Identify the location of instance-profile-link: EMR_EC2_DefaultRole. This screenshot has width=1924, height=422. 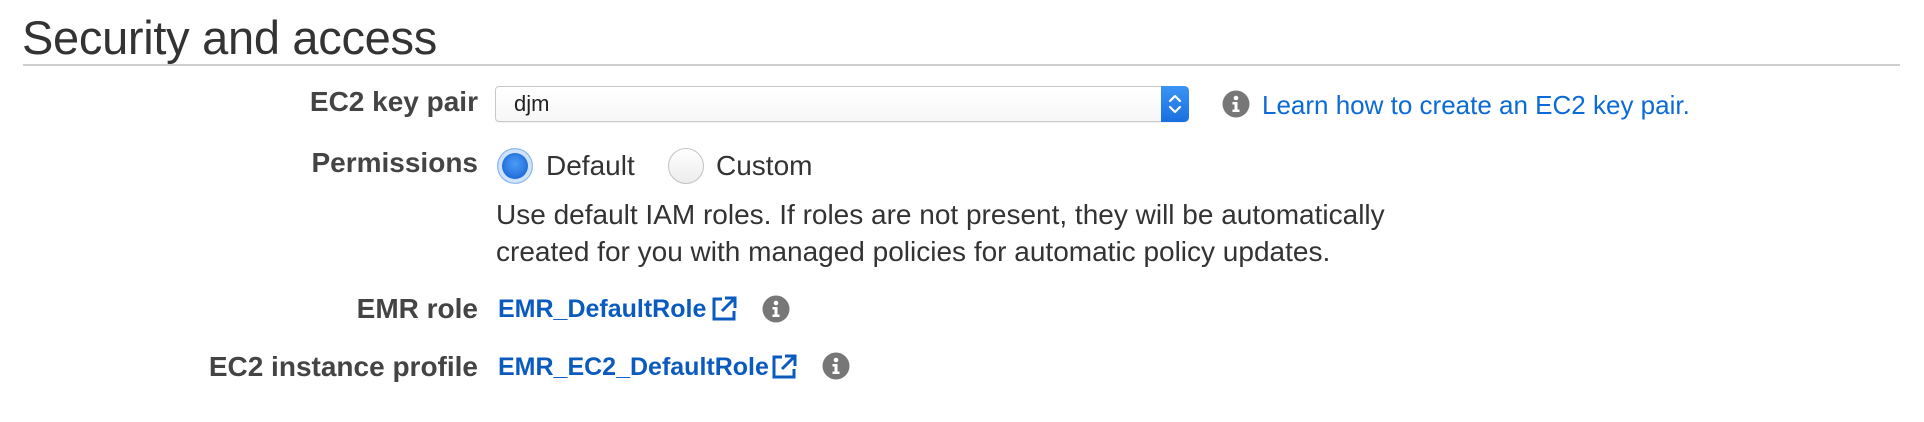
(633, 367).